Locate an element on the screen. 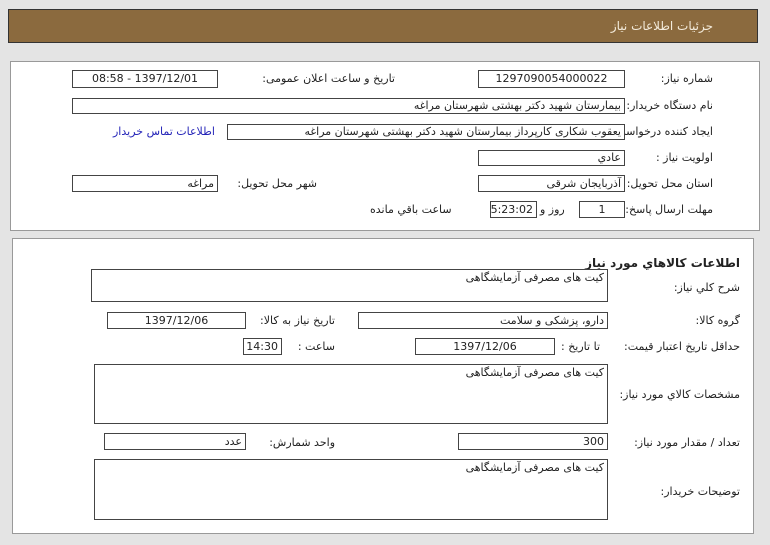 The image size is (770, 545). city-label: شهر محل تحویل: is located at coordinates (277, 183).